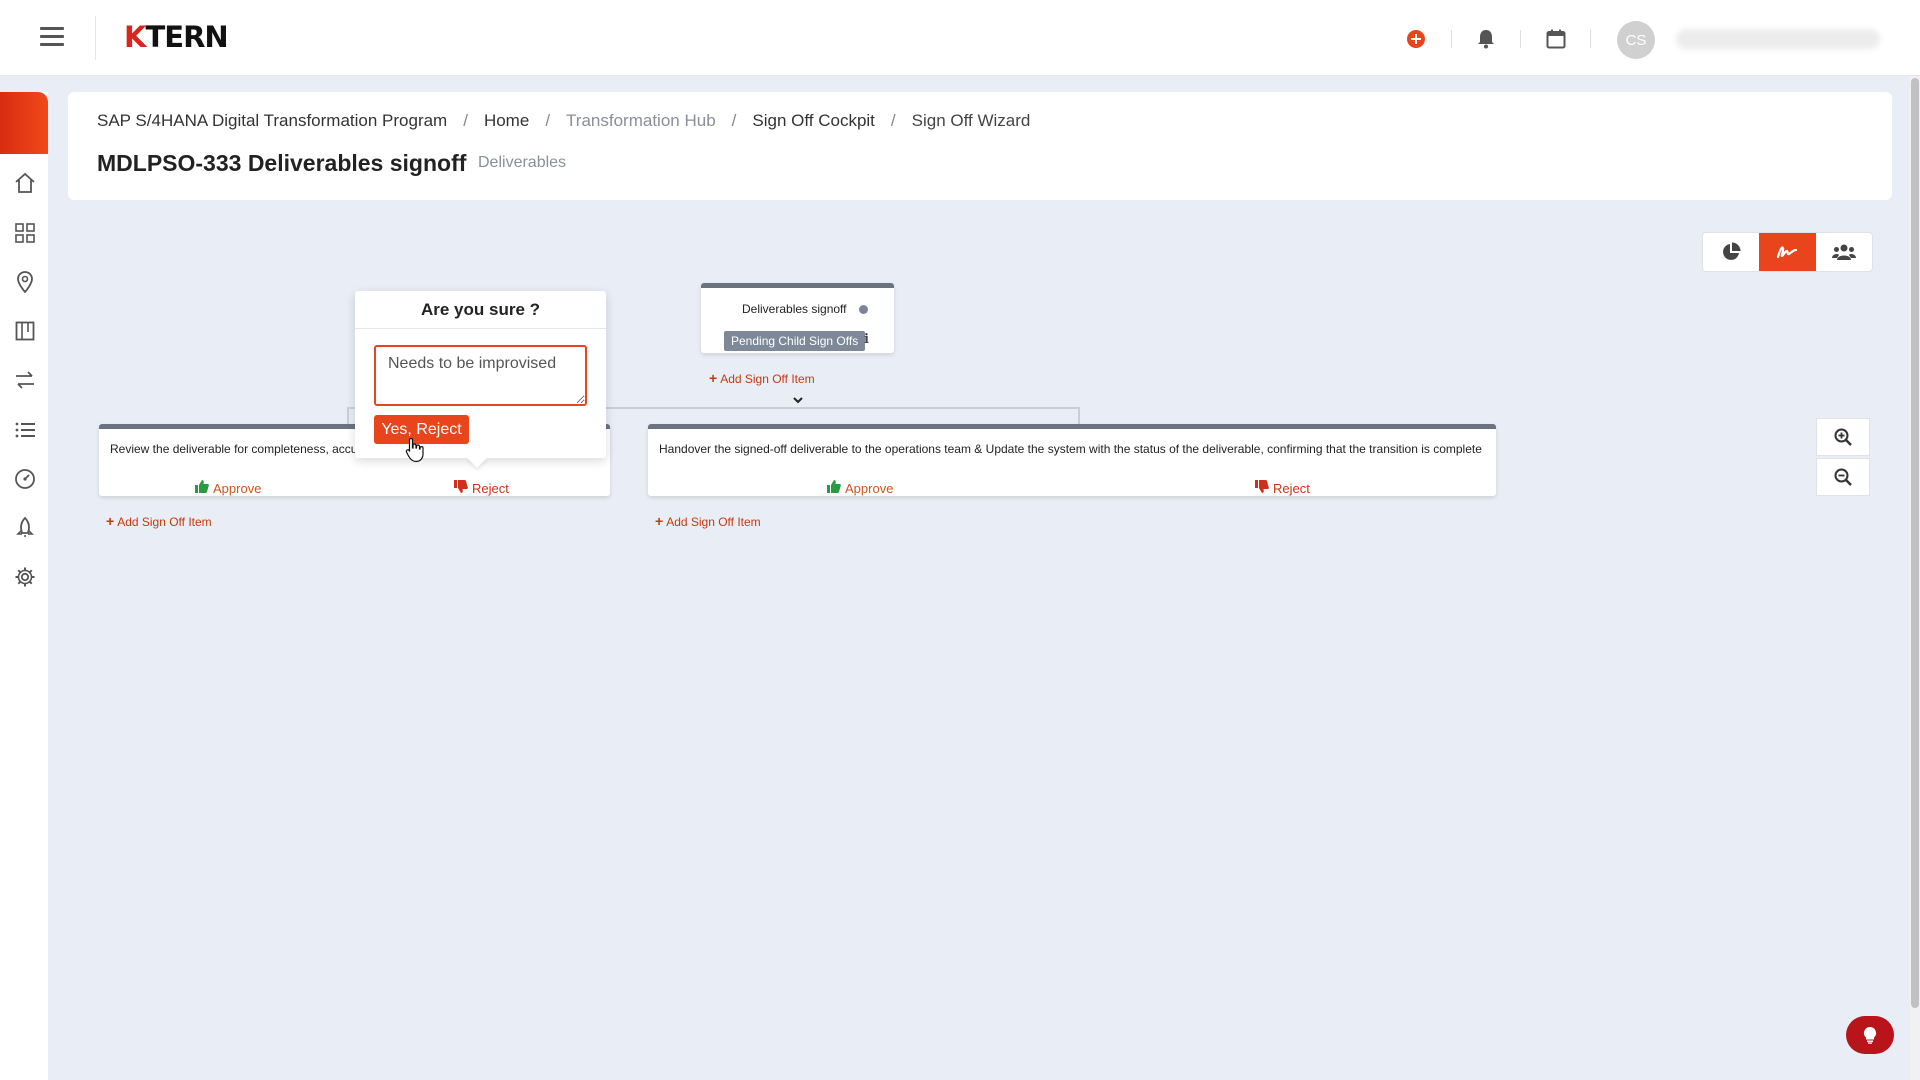 The width and height of the screenshot is (1920, 1080). I want to click on reject-confirm-popover: Are you sure ? Yes, Reject, so click(480, 379).